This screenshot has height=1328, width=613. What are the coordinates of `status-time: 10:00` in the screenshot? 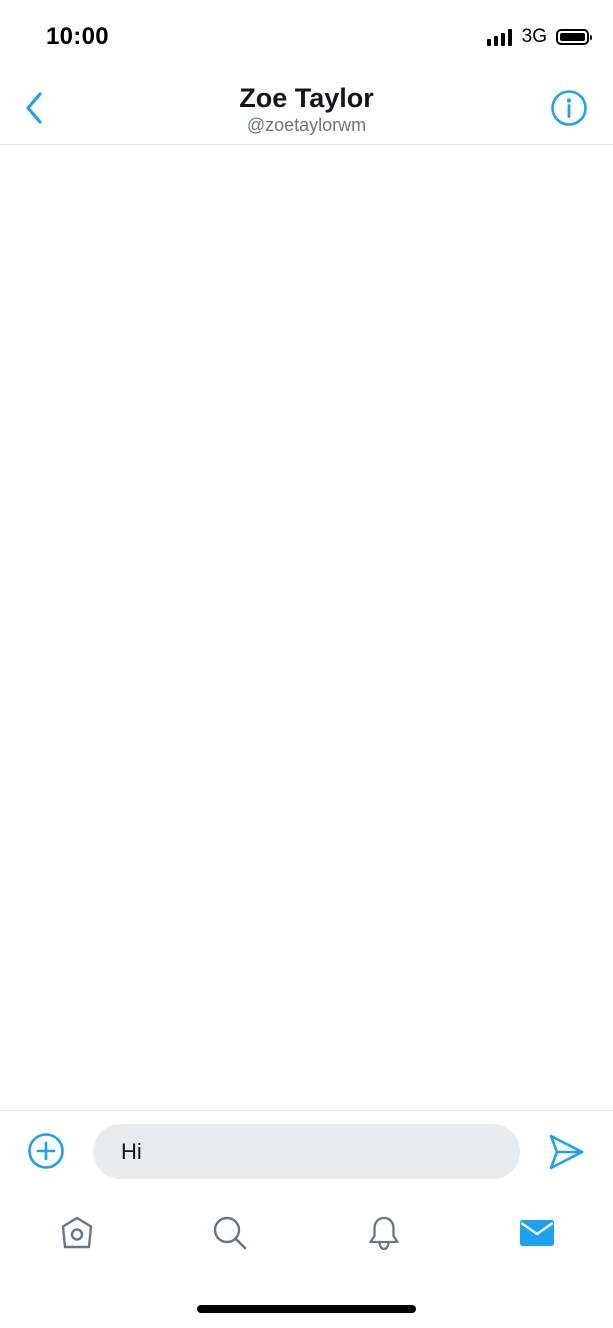 It's located at (77, 36).